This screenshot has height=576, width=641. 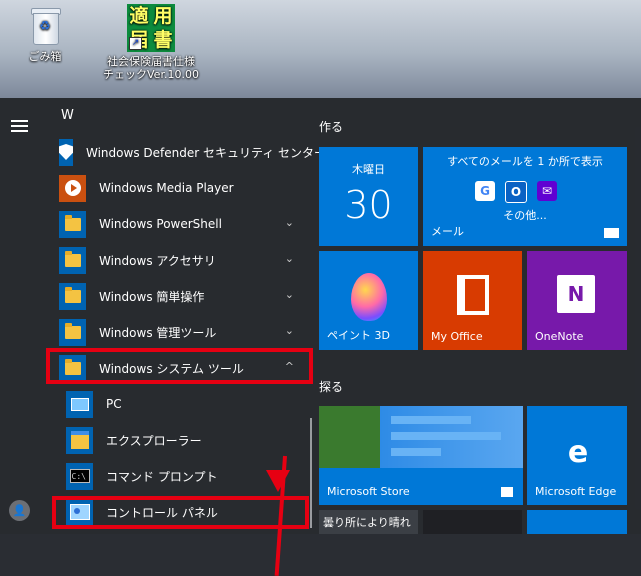 I want to click on start-rail: 👤, so click(x=22, y=316).